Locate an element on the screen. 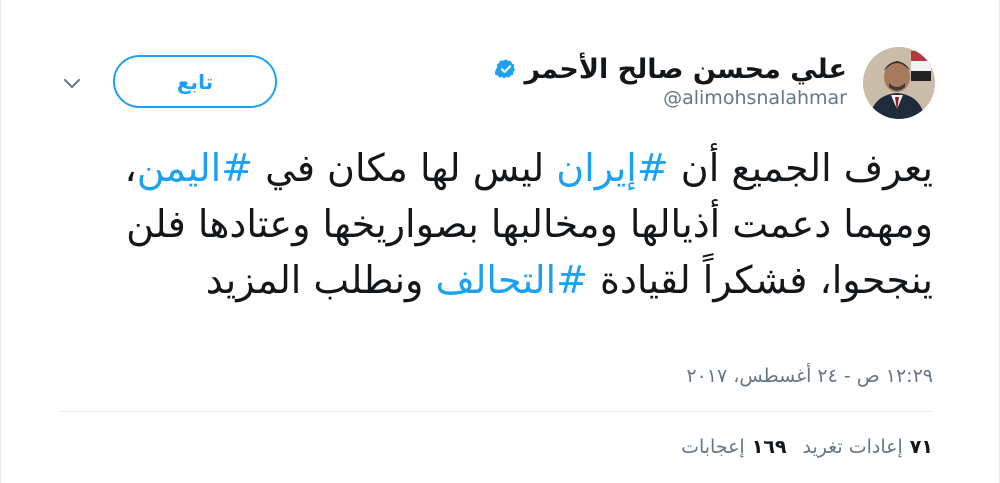 Image resolution: width=1000 pixels, height=483 pixels. user-display-name: علي محسن صالح الأحمر is located at coordinates (686, 69).